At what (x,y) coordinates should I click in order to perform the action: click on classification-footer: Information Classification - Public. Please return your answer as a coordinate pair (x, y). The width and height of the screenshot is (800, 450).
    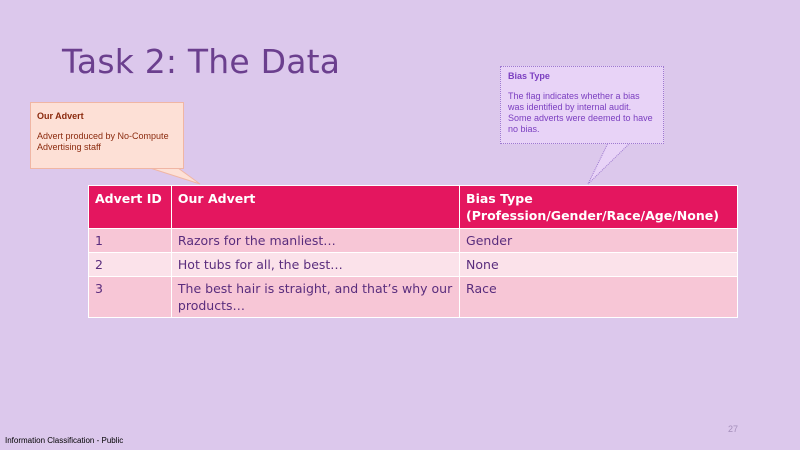
    Looking at the image, I should click on (64, 440).